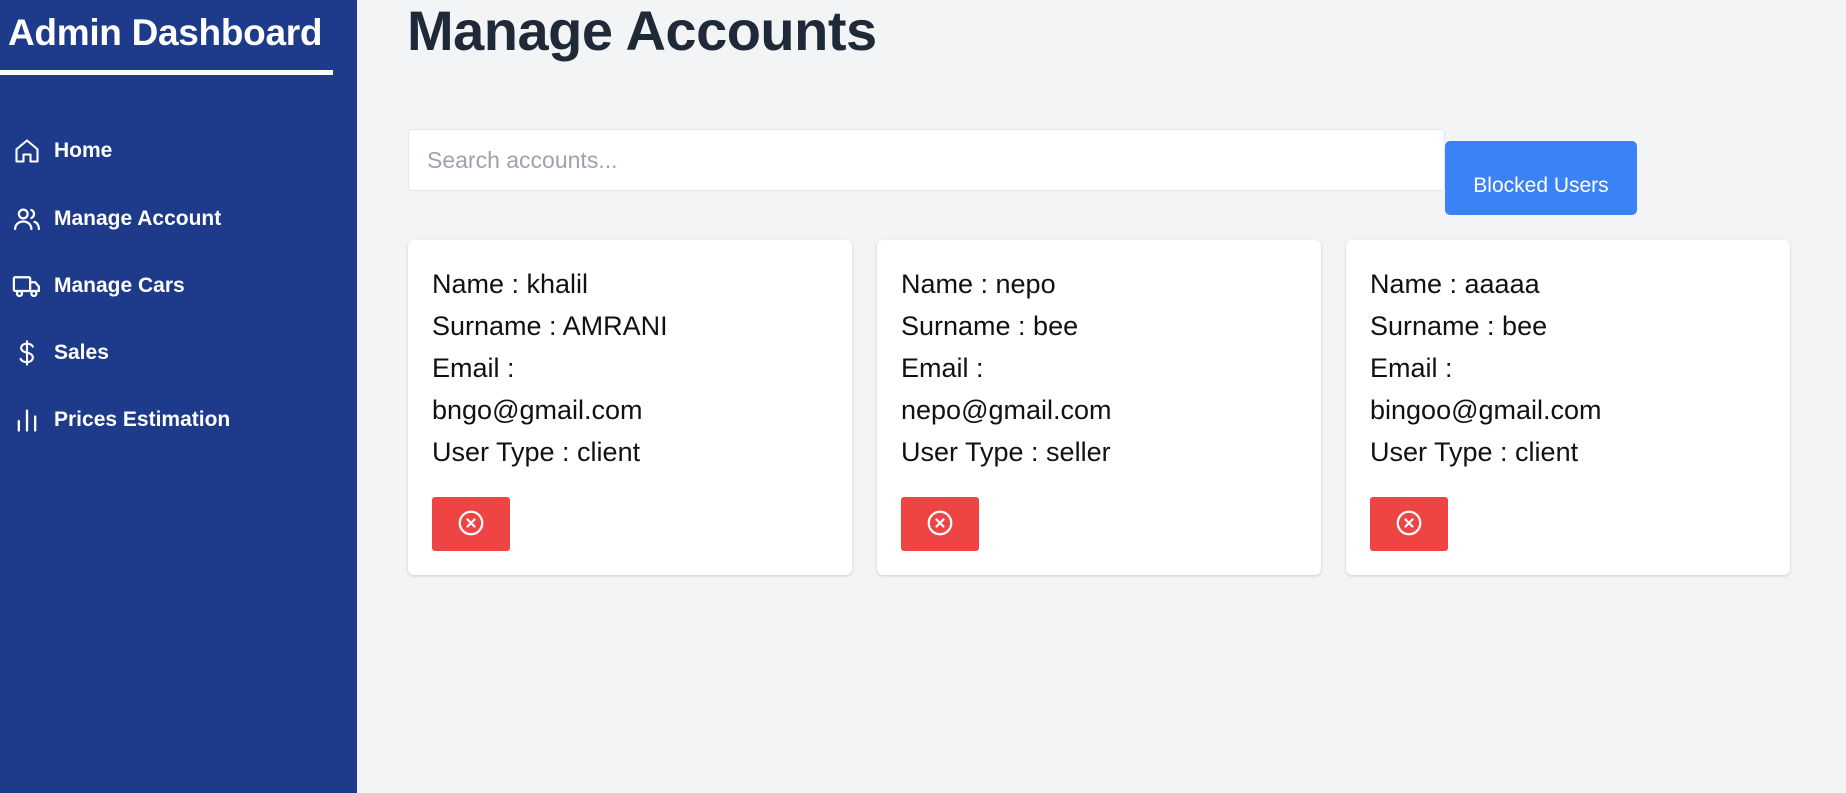 The height and width of the screenshot is (793, 1846). What do you see at coordinates (138, 218) in the screenshot?
I see `sidebar-item-label: Manage Account` at bounding box center [138, 218].